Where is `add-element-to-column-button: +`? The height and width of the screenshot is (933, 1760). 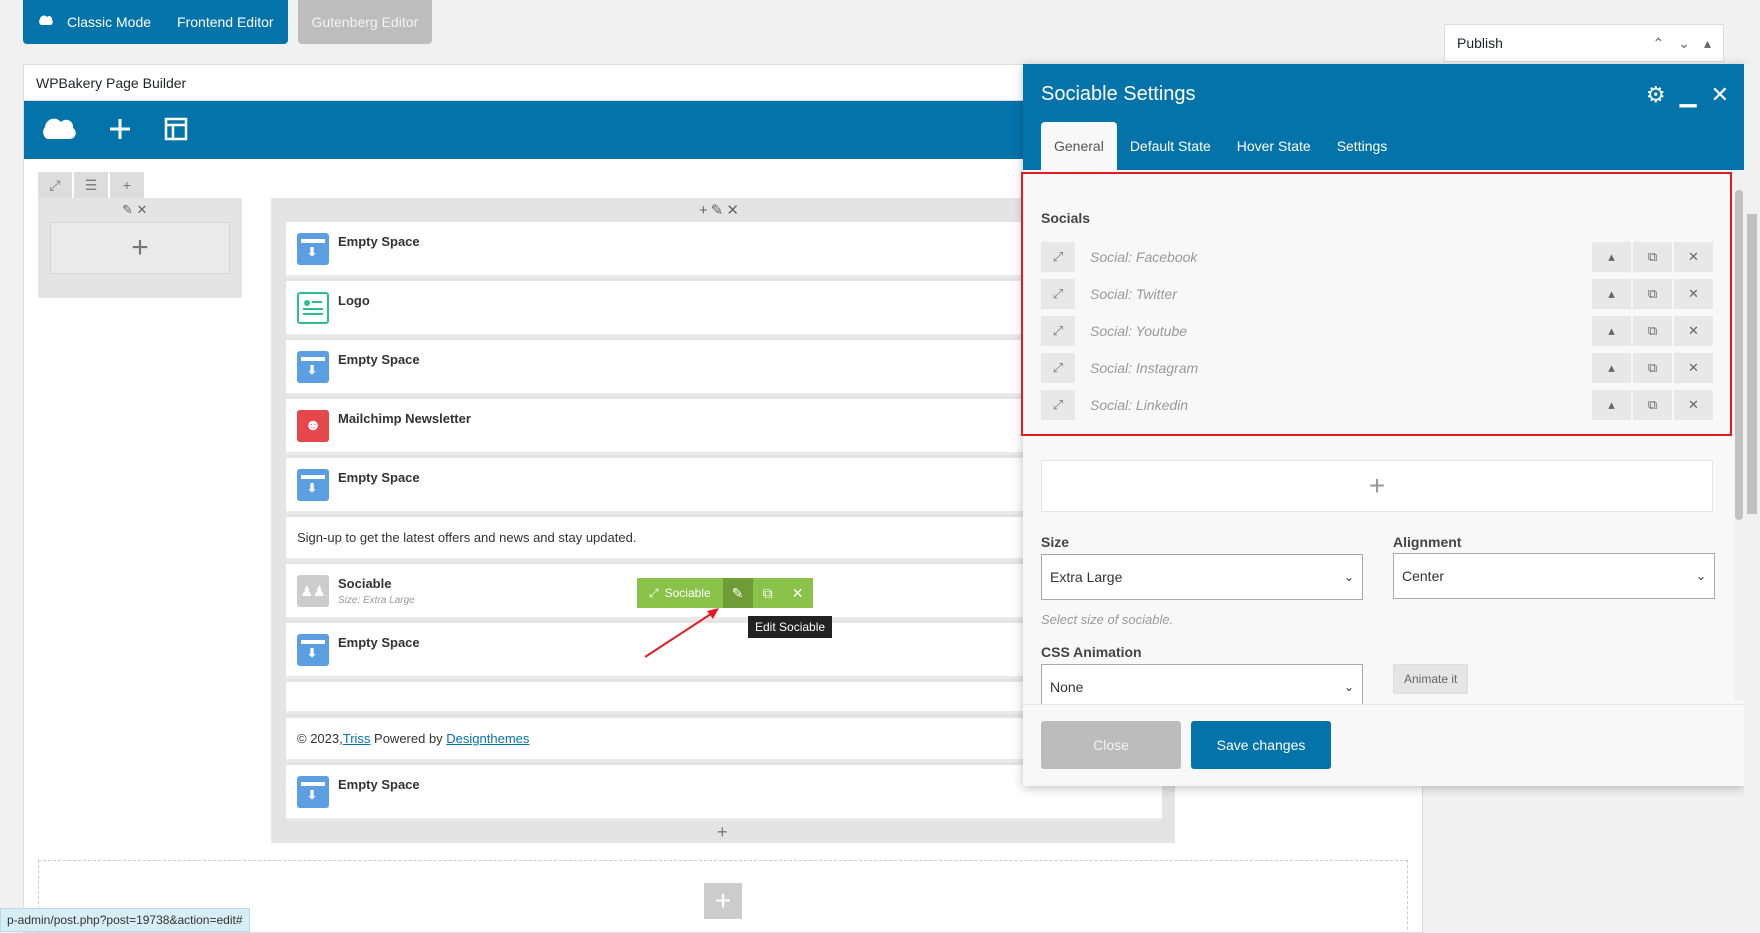
add-element-to-column-button: + is located at coordinates (140, 248).